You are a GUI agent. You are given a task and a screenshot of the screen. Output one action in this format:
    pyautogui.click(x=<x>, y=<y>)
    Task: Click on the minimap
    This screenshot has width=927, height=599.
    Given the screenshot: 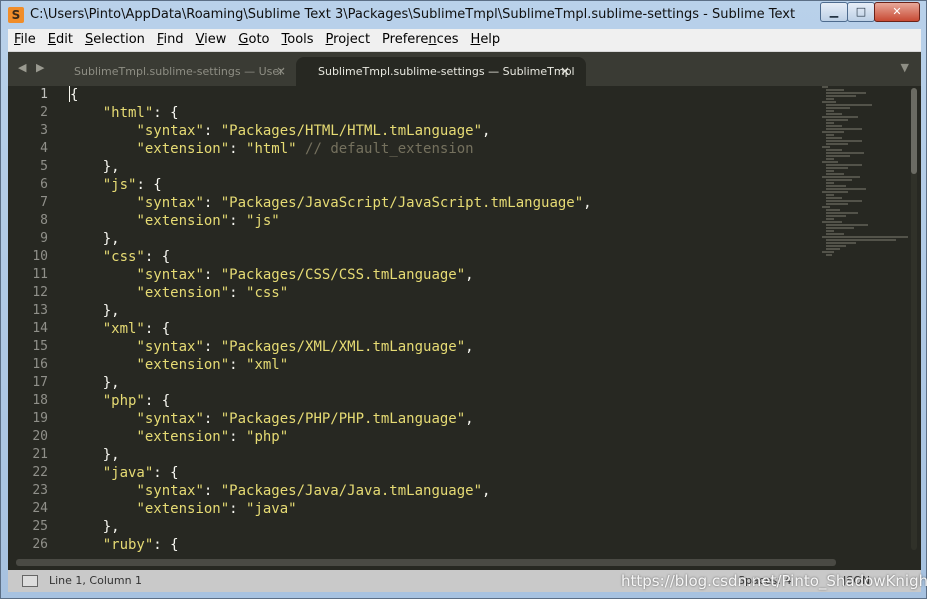 What is the action you would take?
    pyautogui.click(x=864, y=211)
    